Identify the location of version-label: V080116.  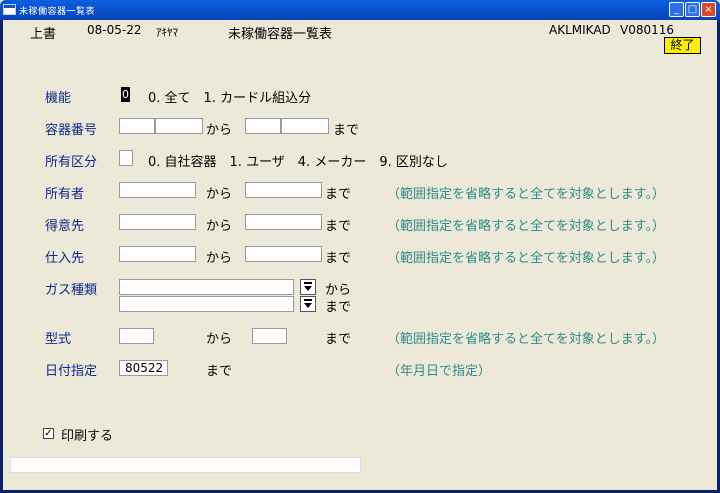
(647, 30).